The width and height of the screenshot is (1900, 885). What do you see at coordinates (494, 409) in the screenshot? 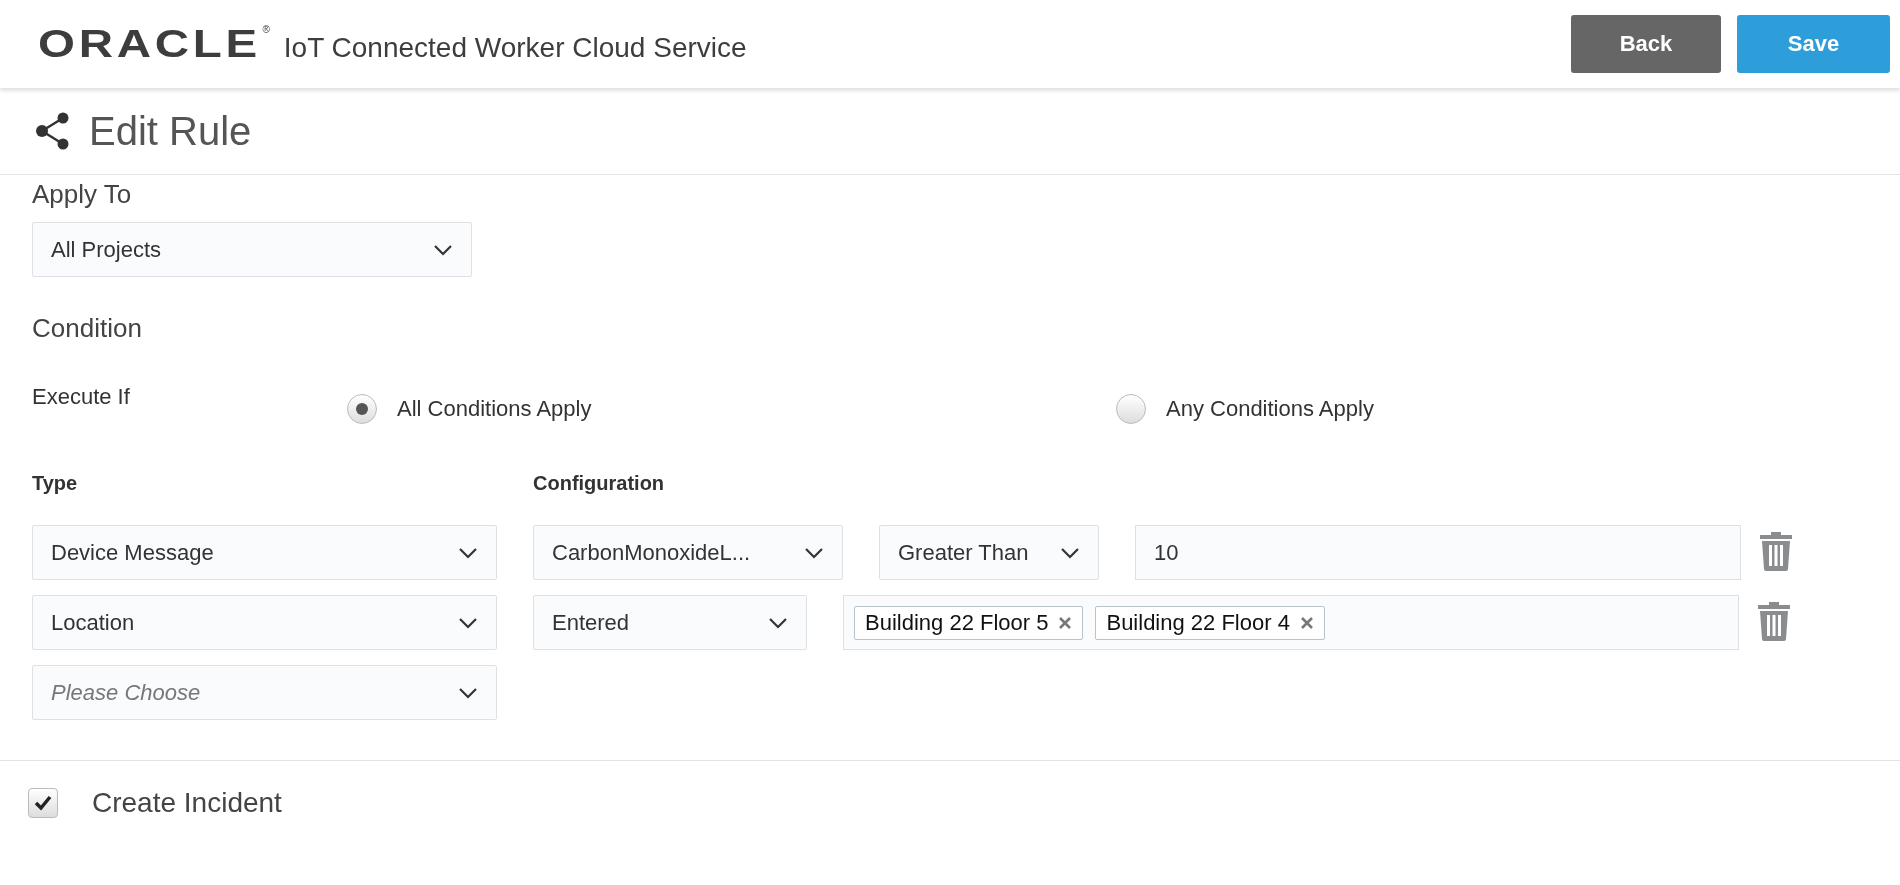
I see `radio-label: All Conditions Apply` at bounding box center [494, 409].